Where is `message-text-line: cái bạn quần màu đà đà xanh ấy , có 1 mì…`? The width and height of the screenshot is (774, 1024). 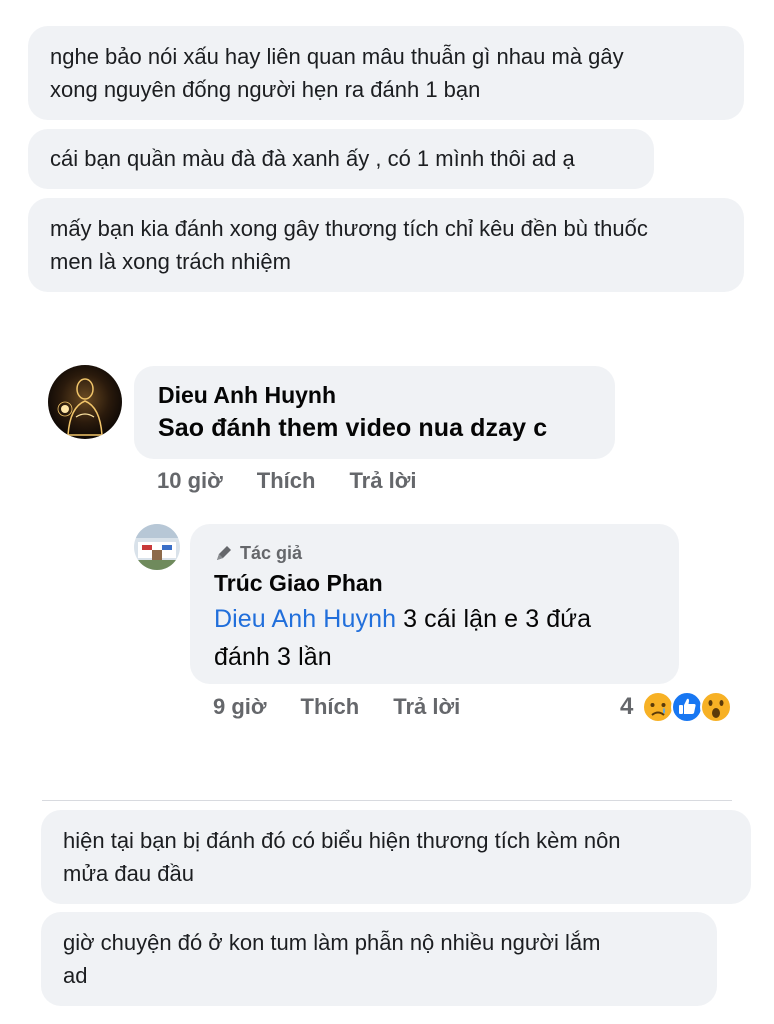 message-text-line: cái bạn quần màu đà đà xanh ấy , có 1 mì… is located at coordinates (312, 158).